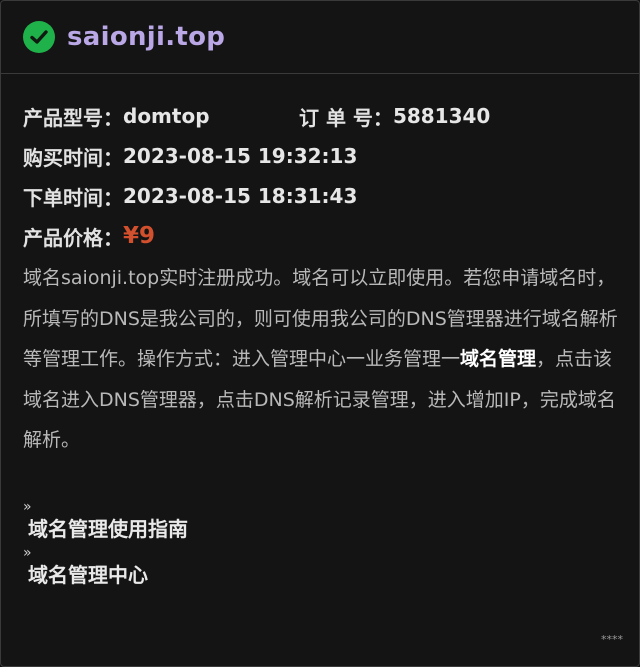 This screenshot has width=640, height=667. What do you see at coordinates (320, 522) in the screenshot?
I see `list-item: » 域名管理使用指南` at bounding box center [320, 522].